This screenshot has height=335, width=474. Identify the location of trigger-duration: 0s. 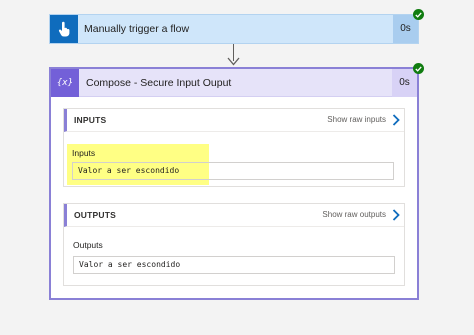
(405, 29).